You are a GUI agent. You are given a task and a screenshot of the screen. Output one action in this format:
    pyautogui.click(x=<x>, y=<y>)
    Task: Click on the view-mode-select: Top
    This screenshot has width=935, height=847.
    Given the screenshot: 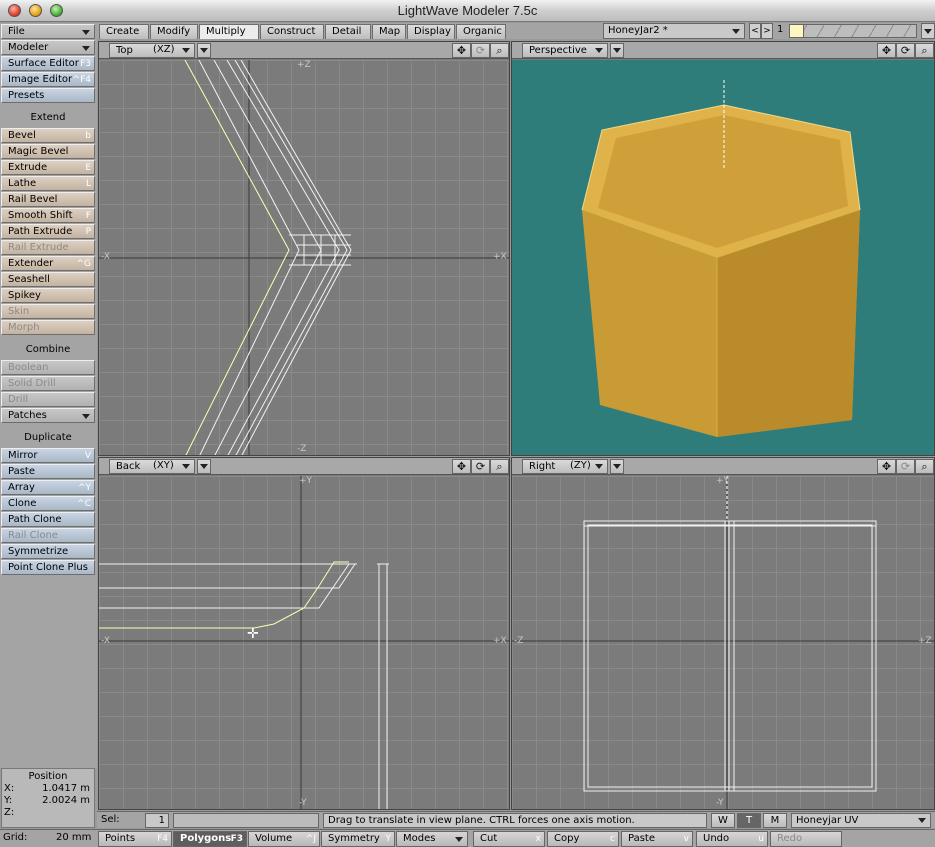 What is the action you would take?
    pyautogui.click(x=152, y=50)
    